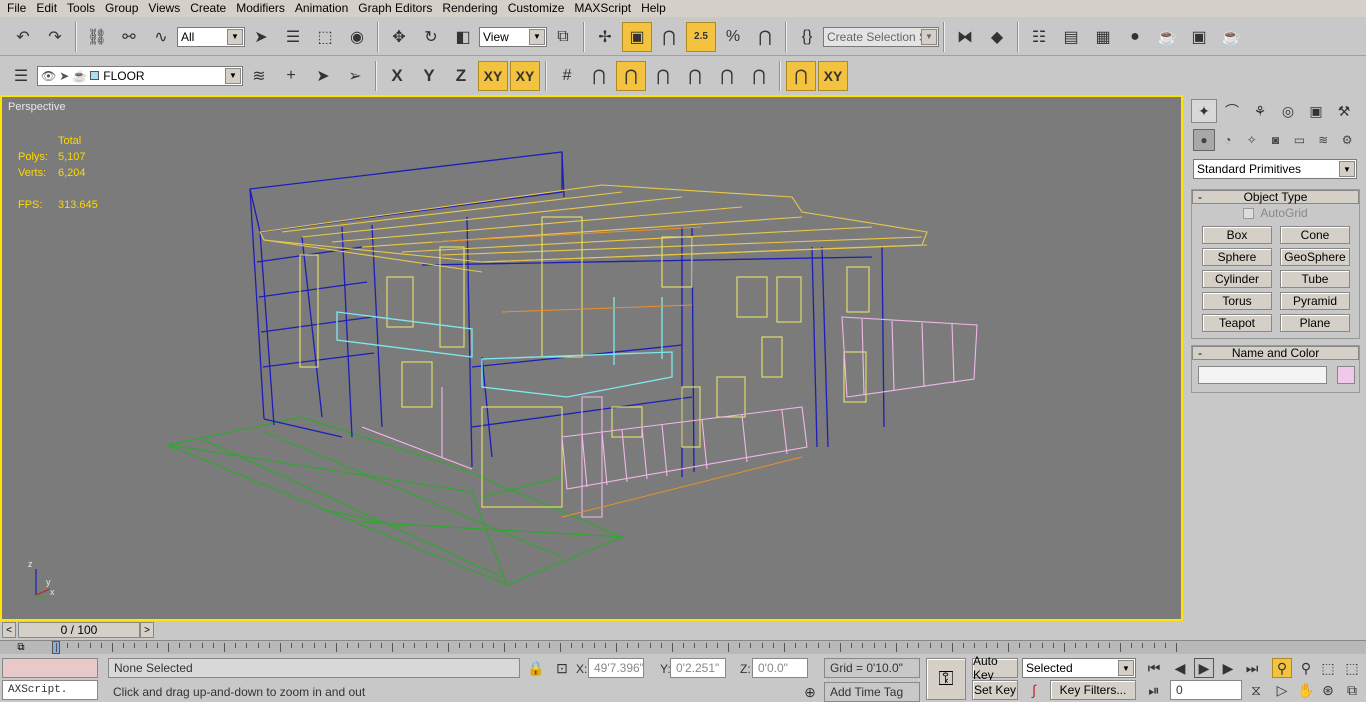  I want to click on snap-vertex-icon: ⋂, so click(663, 76).